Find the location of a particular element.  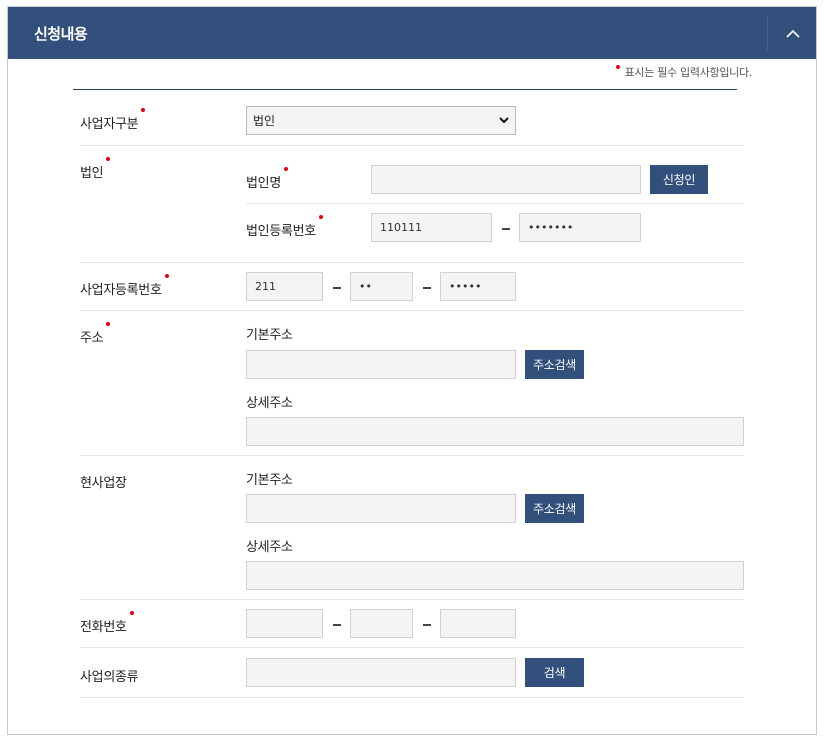

business-reg-no-part2: •• is located at coordinates (381, 286).